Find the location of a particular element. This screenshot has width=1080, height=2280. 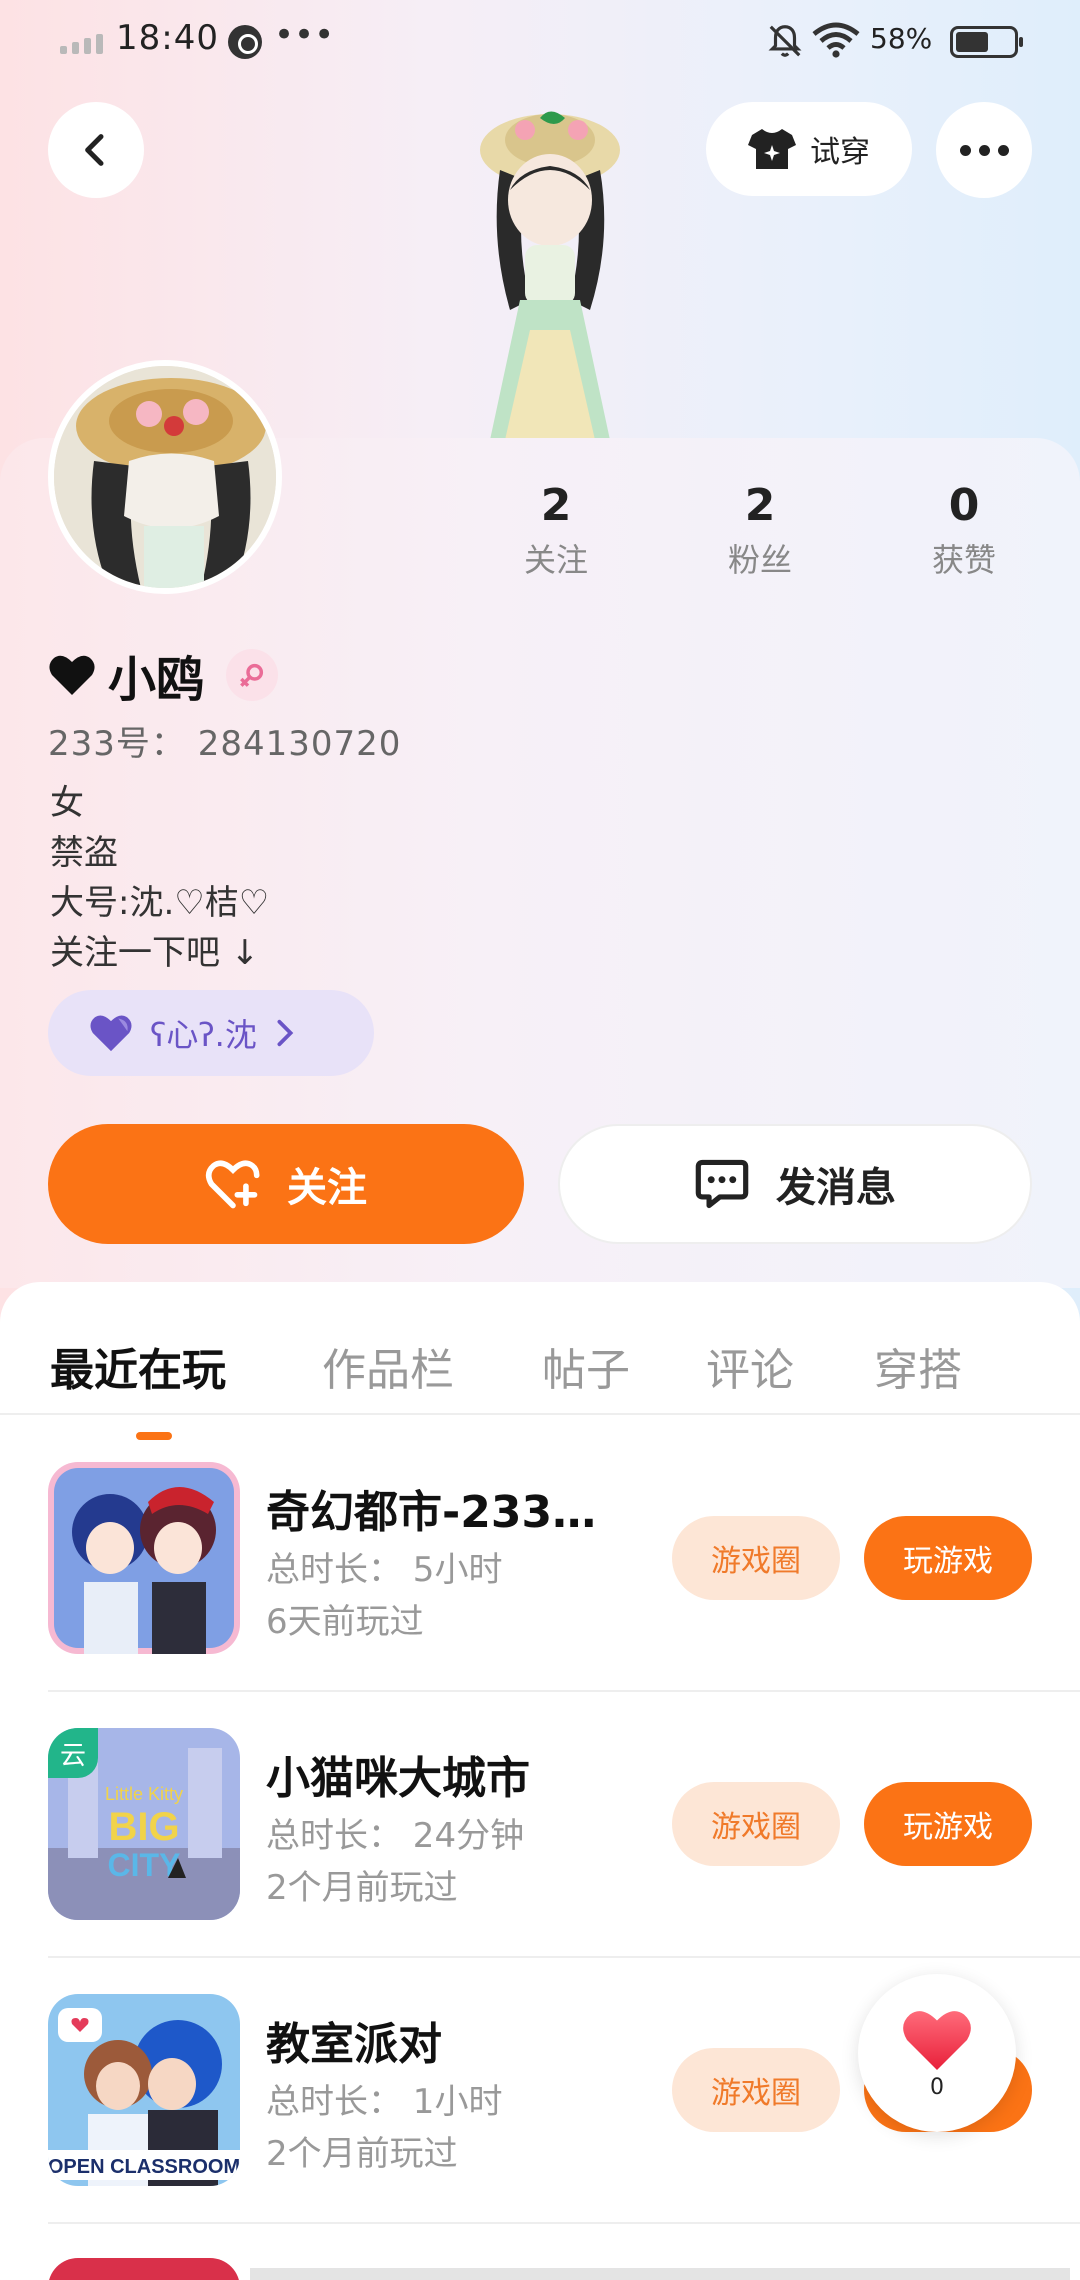

svg-text: Little Kitty is located at coordinates (144, 1794).